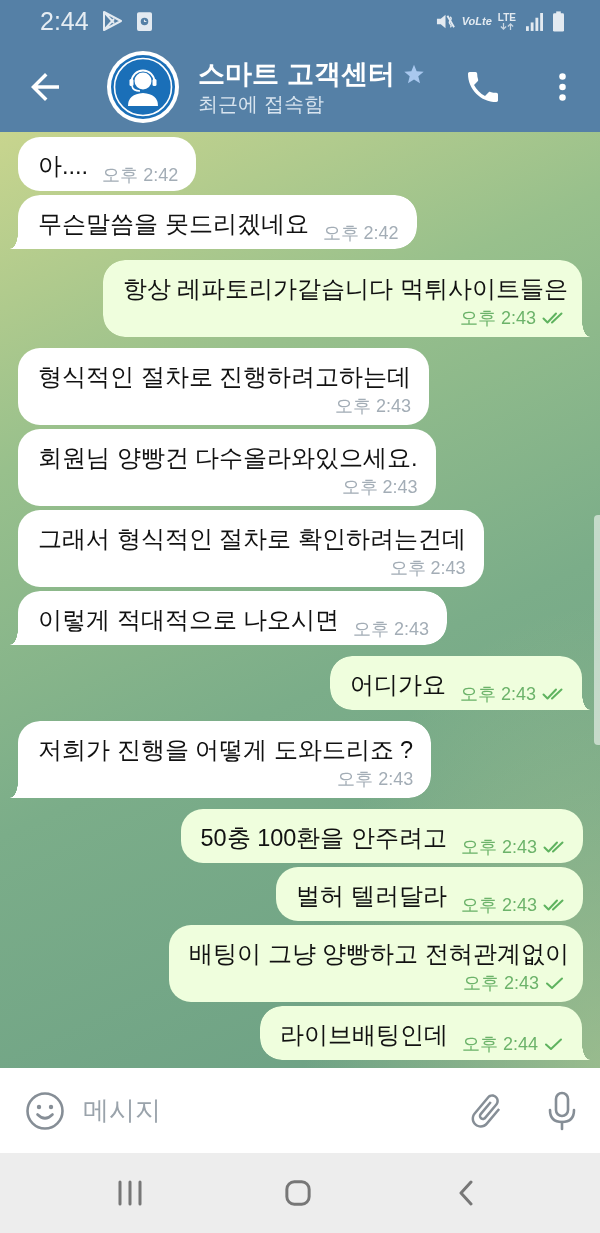 The height and width of the screenshot is (1233, 600). Describe the element at coordinates (379, 954) in the screenshot. I see `message-text: 배팅이 그냥 양빵하고 전혀관계없이` at that location.